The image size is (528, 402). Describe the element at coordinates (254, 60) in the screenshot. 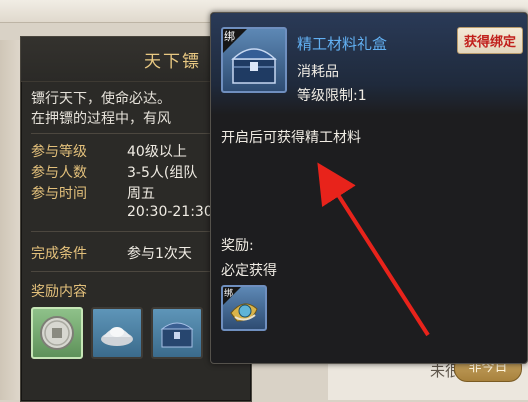

I see `item-icon-slot: 绑` at that location.